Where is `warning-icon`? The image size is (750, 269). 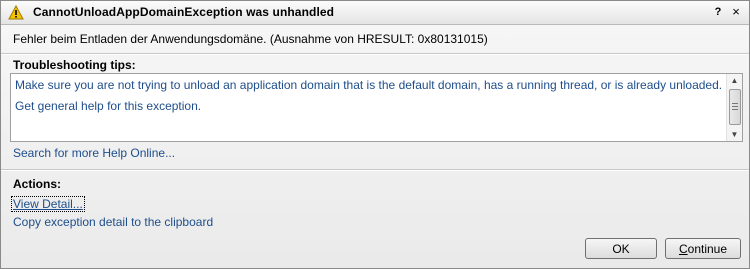
warning-icon is located at coordinates (16, 12).